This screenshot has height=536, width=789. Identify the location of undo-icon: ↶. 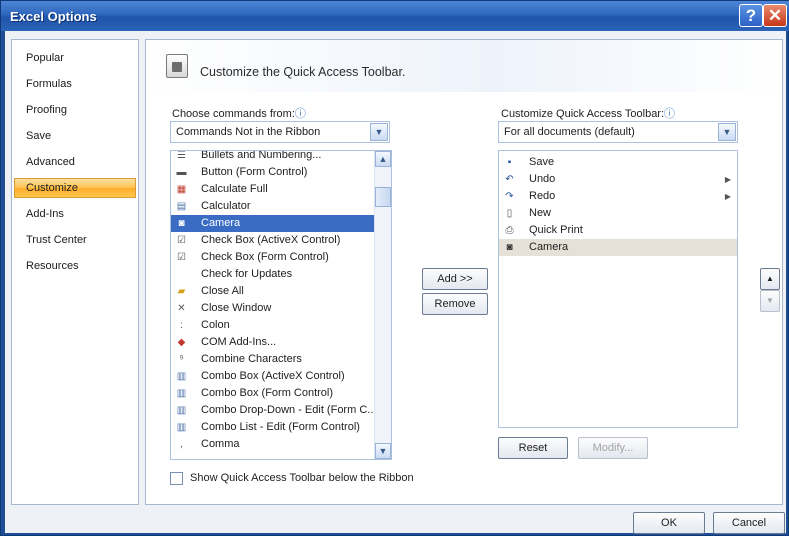
(509, 179).